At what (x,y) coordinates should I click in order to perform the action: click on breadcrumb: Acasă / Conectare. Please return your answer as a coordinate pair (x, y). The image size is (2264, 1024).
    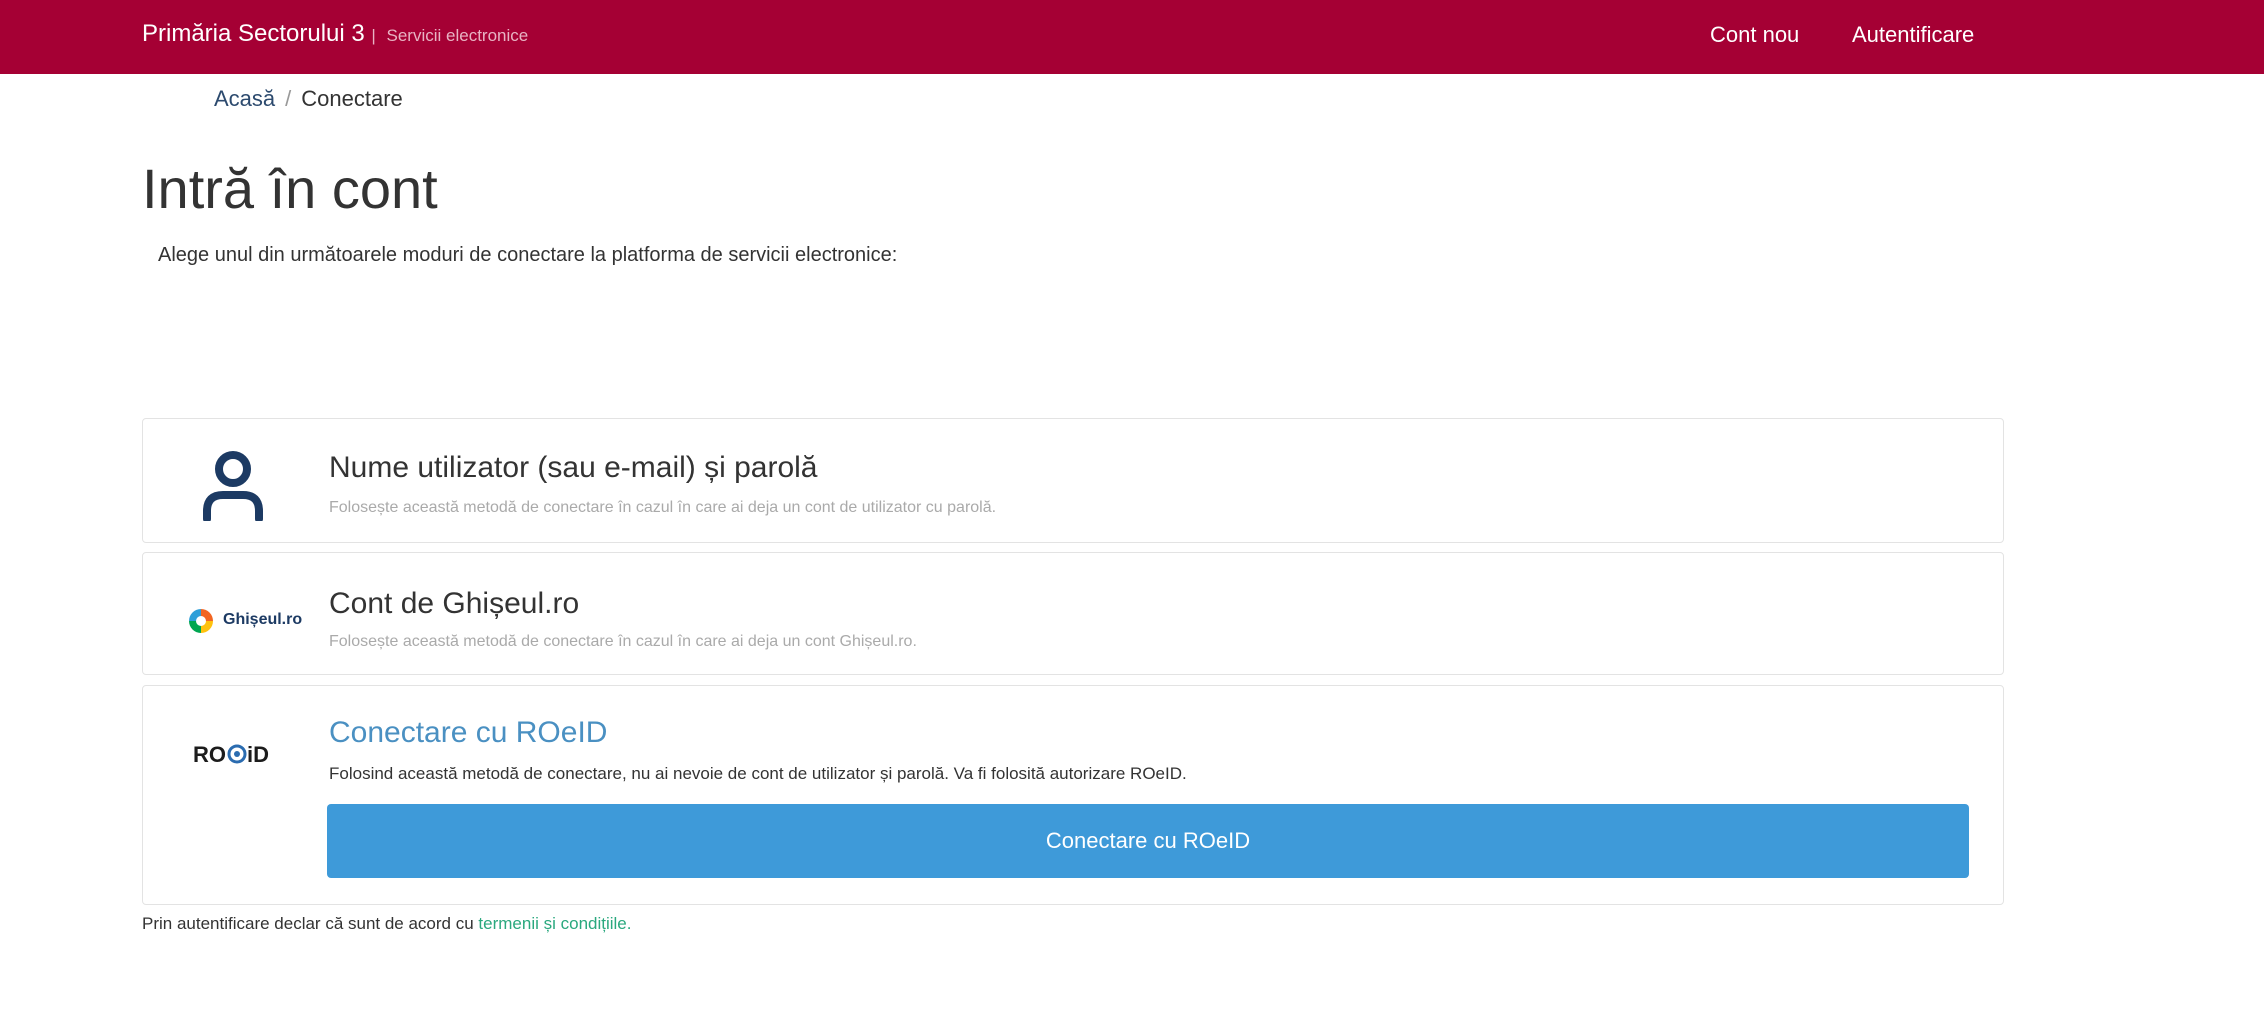
    Looking at the image, I should click on (308, 99).